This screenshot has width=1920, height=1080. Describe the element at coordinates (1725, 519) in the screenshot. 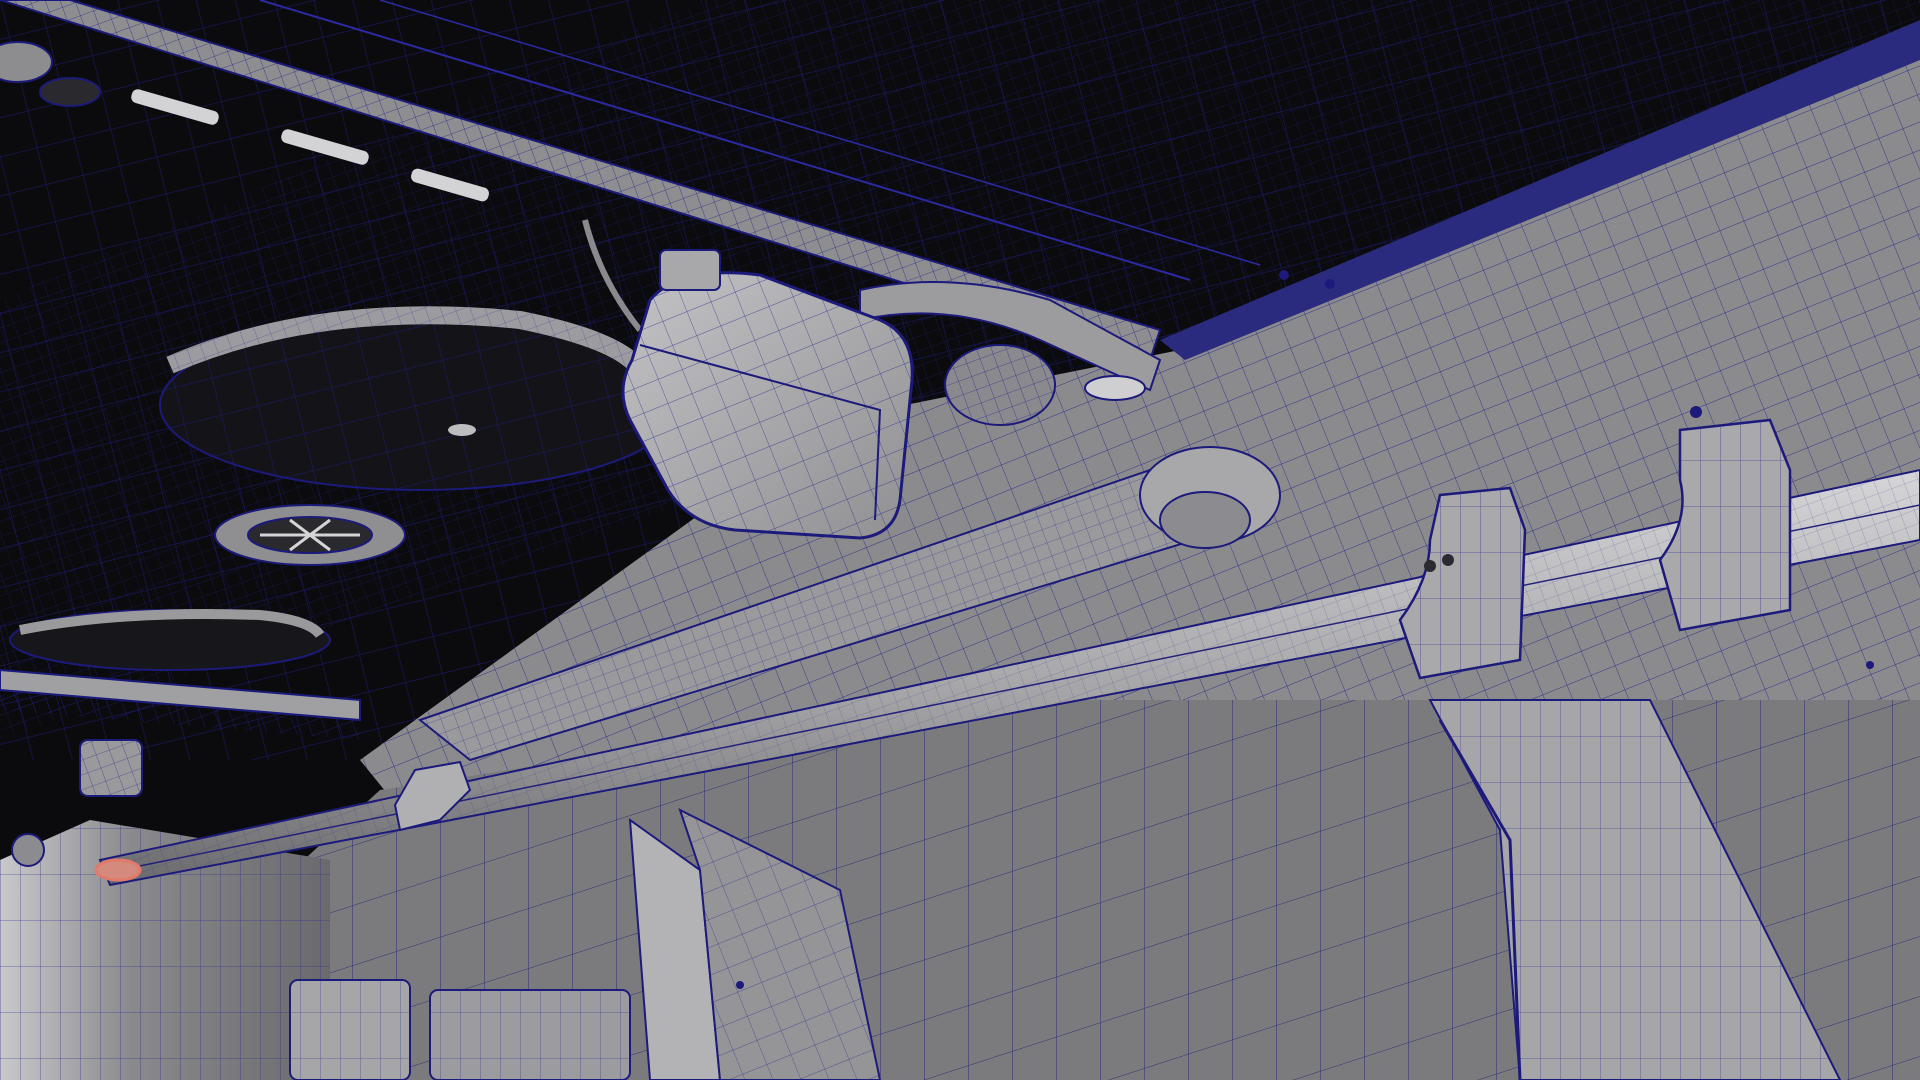

I see `pipe-clamp-right` at that location.